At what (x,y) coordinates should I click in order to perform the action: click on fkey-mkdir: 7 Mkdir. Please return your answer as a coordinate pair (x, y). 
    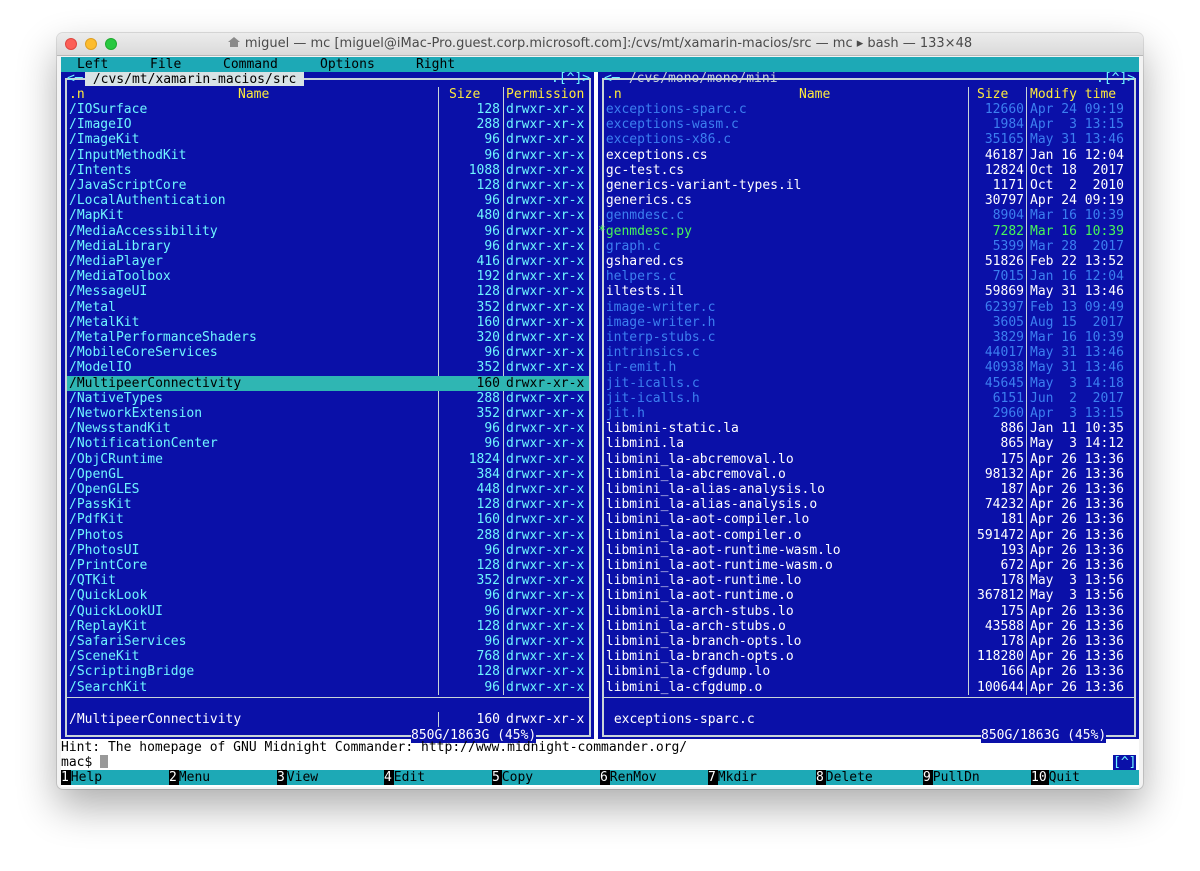
    Looking at the image, I should click on (761, 777).